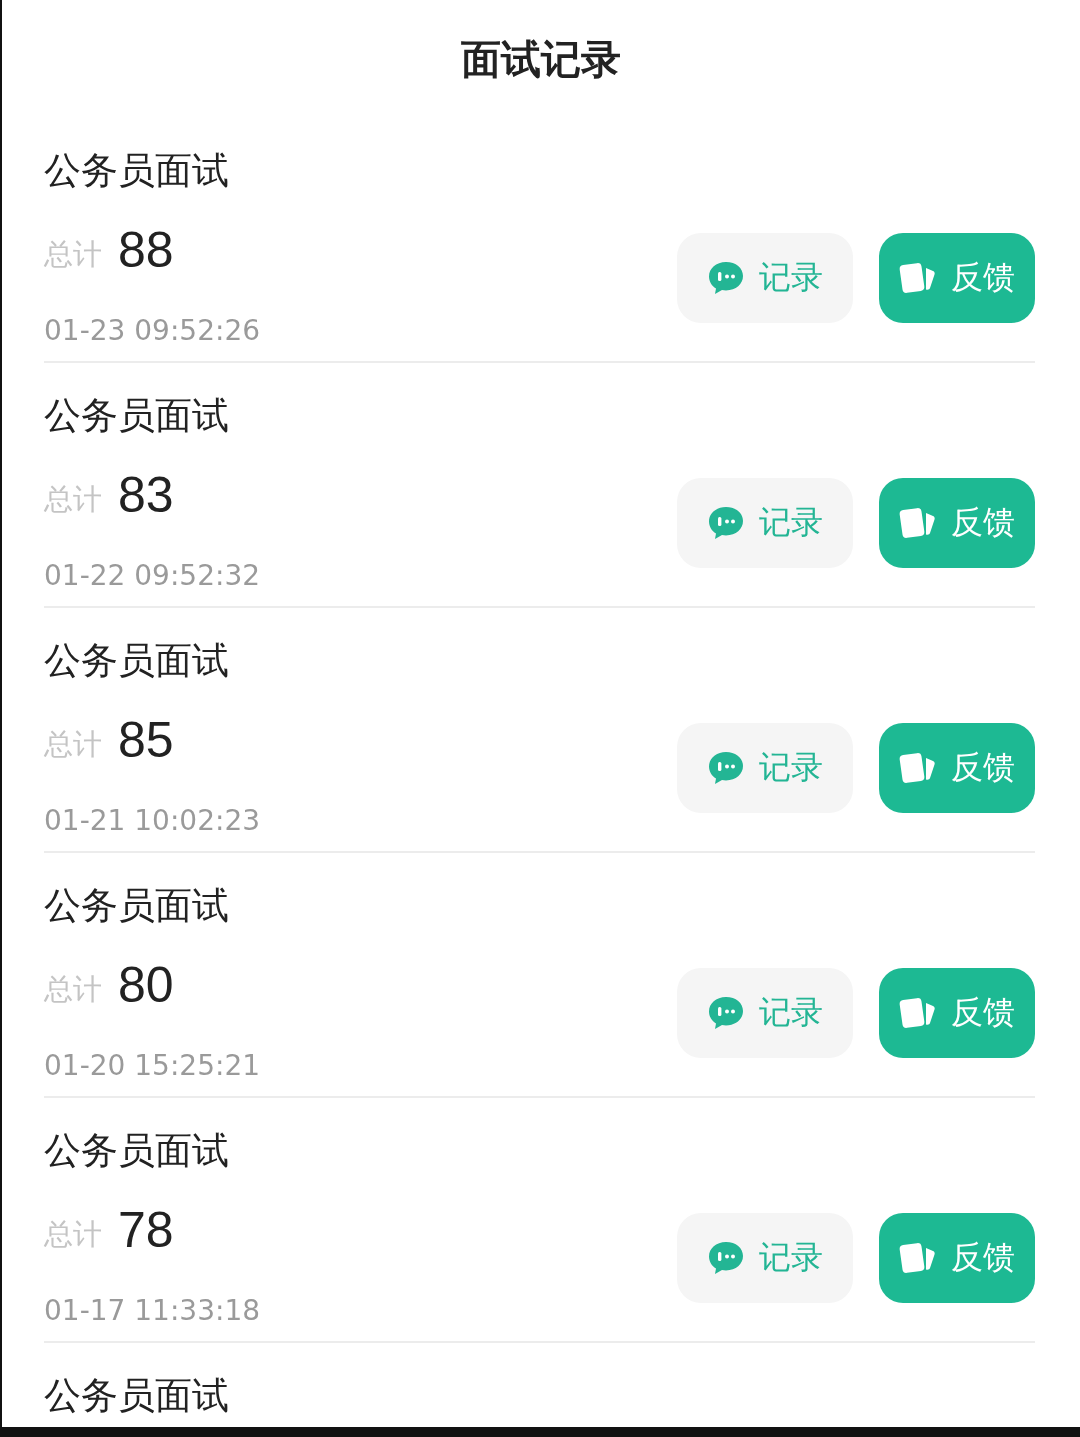 This screenshot has height=1437, width=1080. What do you see at coordinates (152, 331) in the screenshot?
I see `record-time: 01-23 09:52:26` at bounding box center [152, 331].